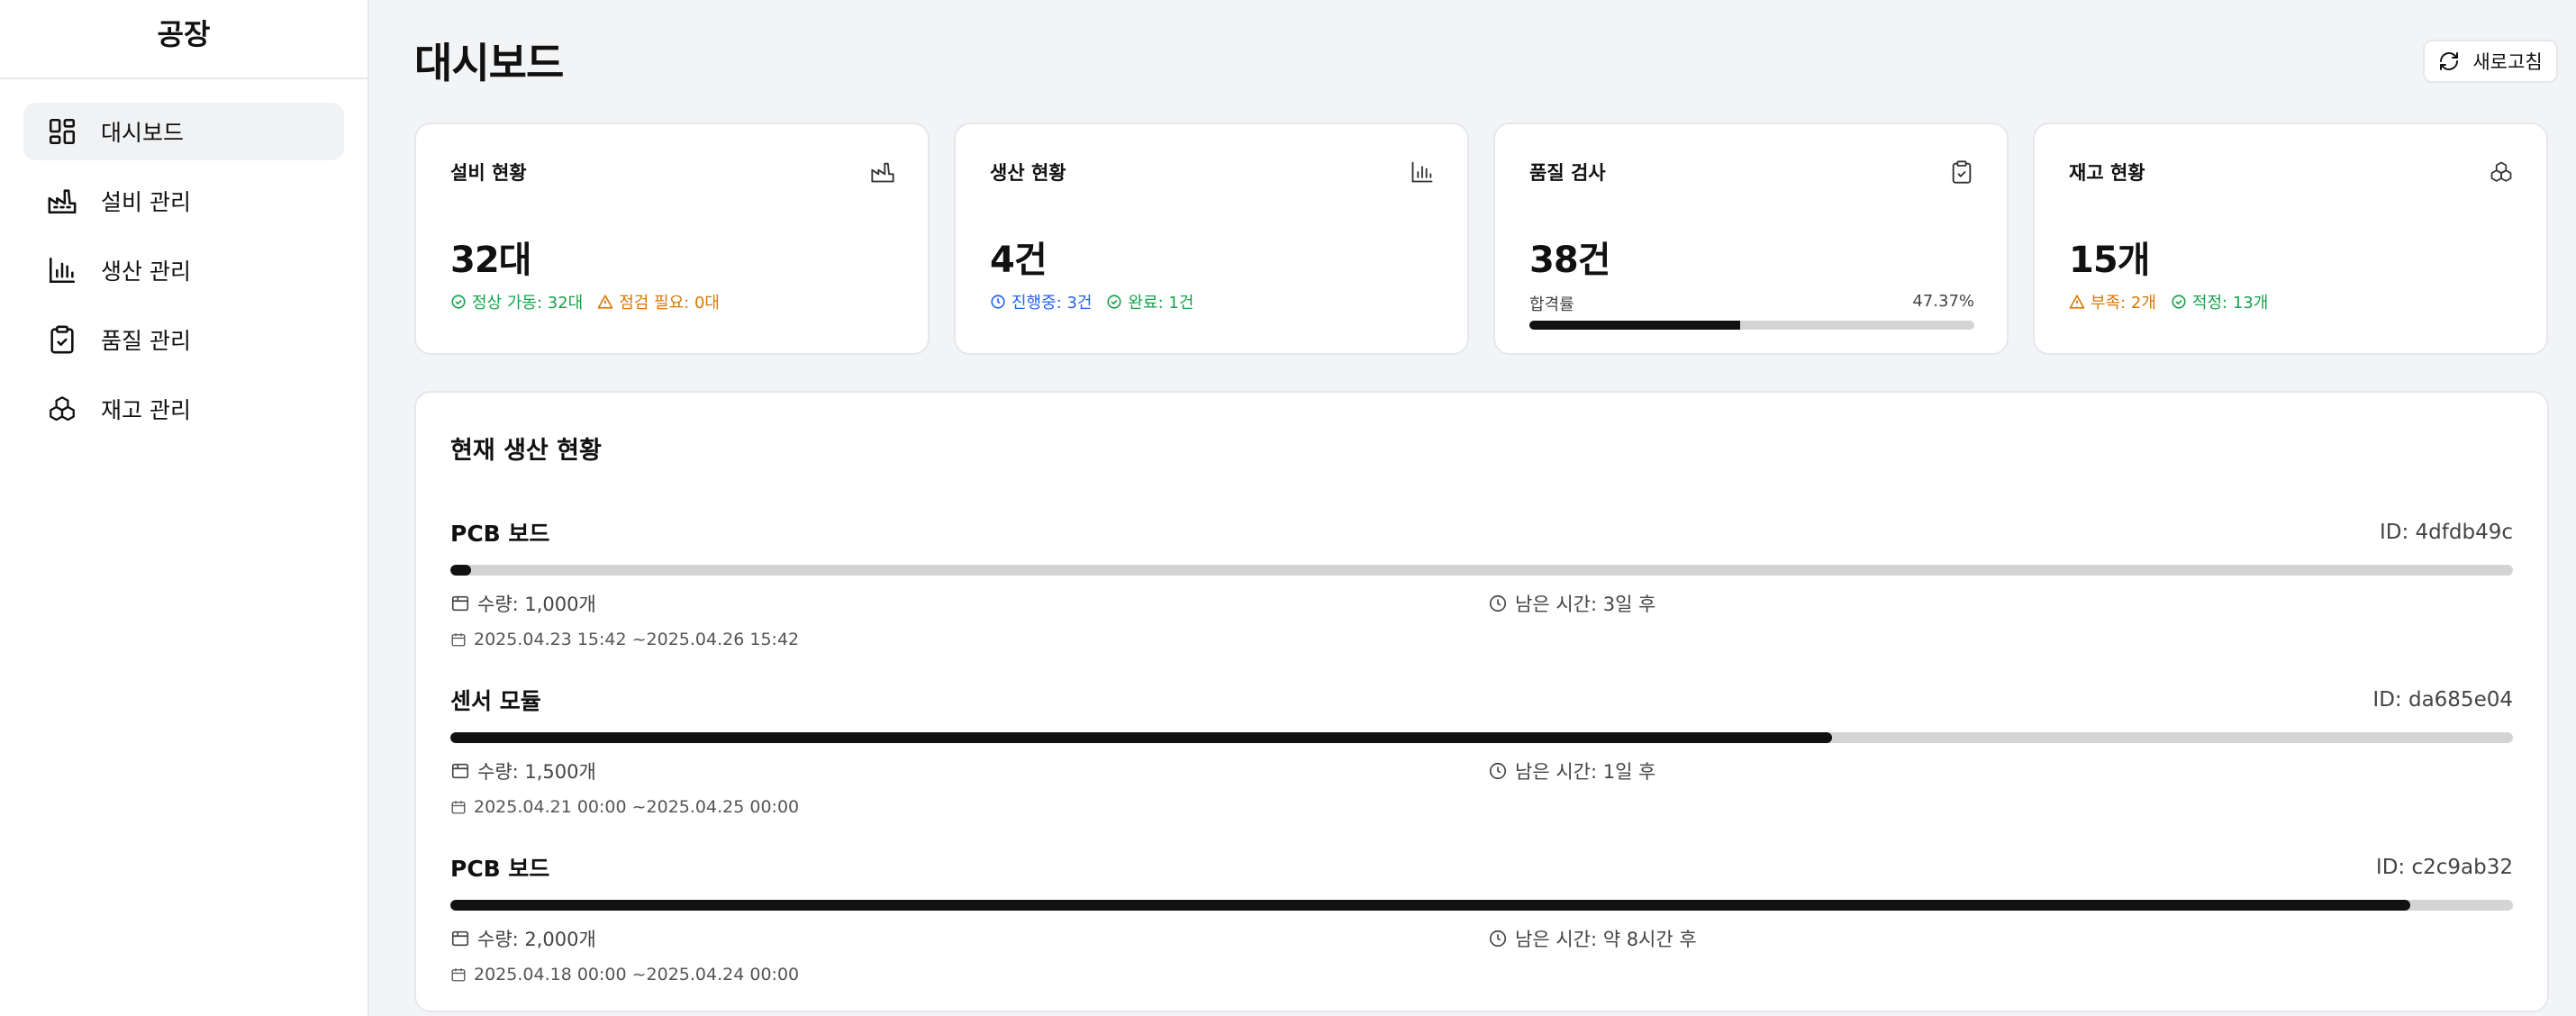 The image size is (2576, 1016). Describe the element at coordinates (637, 807) in the screenshot. I see `period-text: 2025.04.21 00:00 ~2025.04.25 00:00` at that location.